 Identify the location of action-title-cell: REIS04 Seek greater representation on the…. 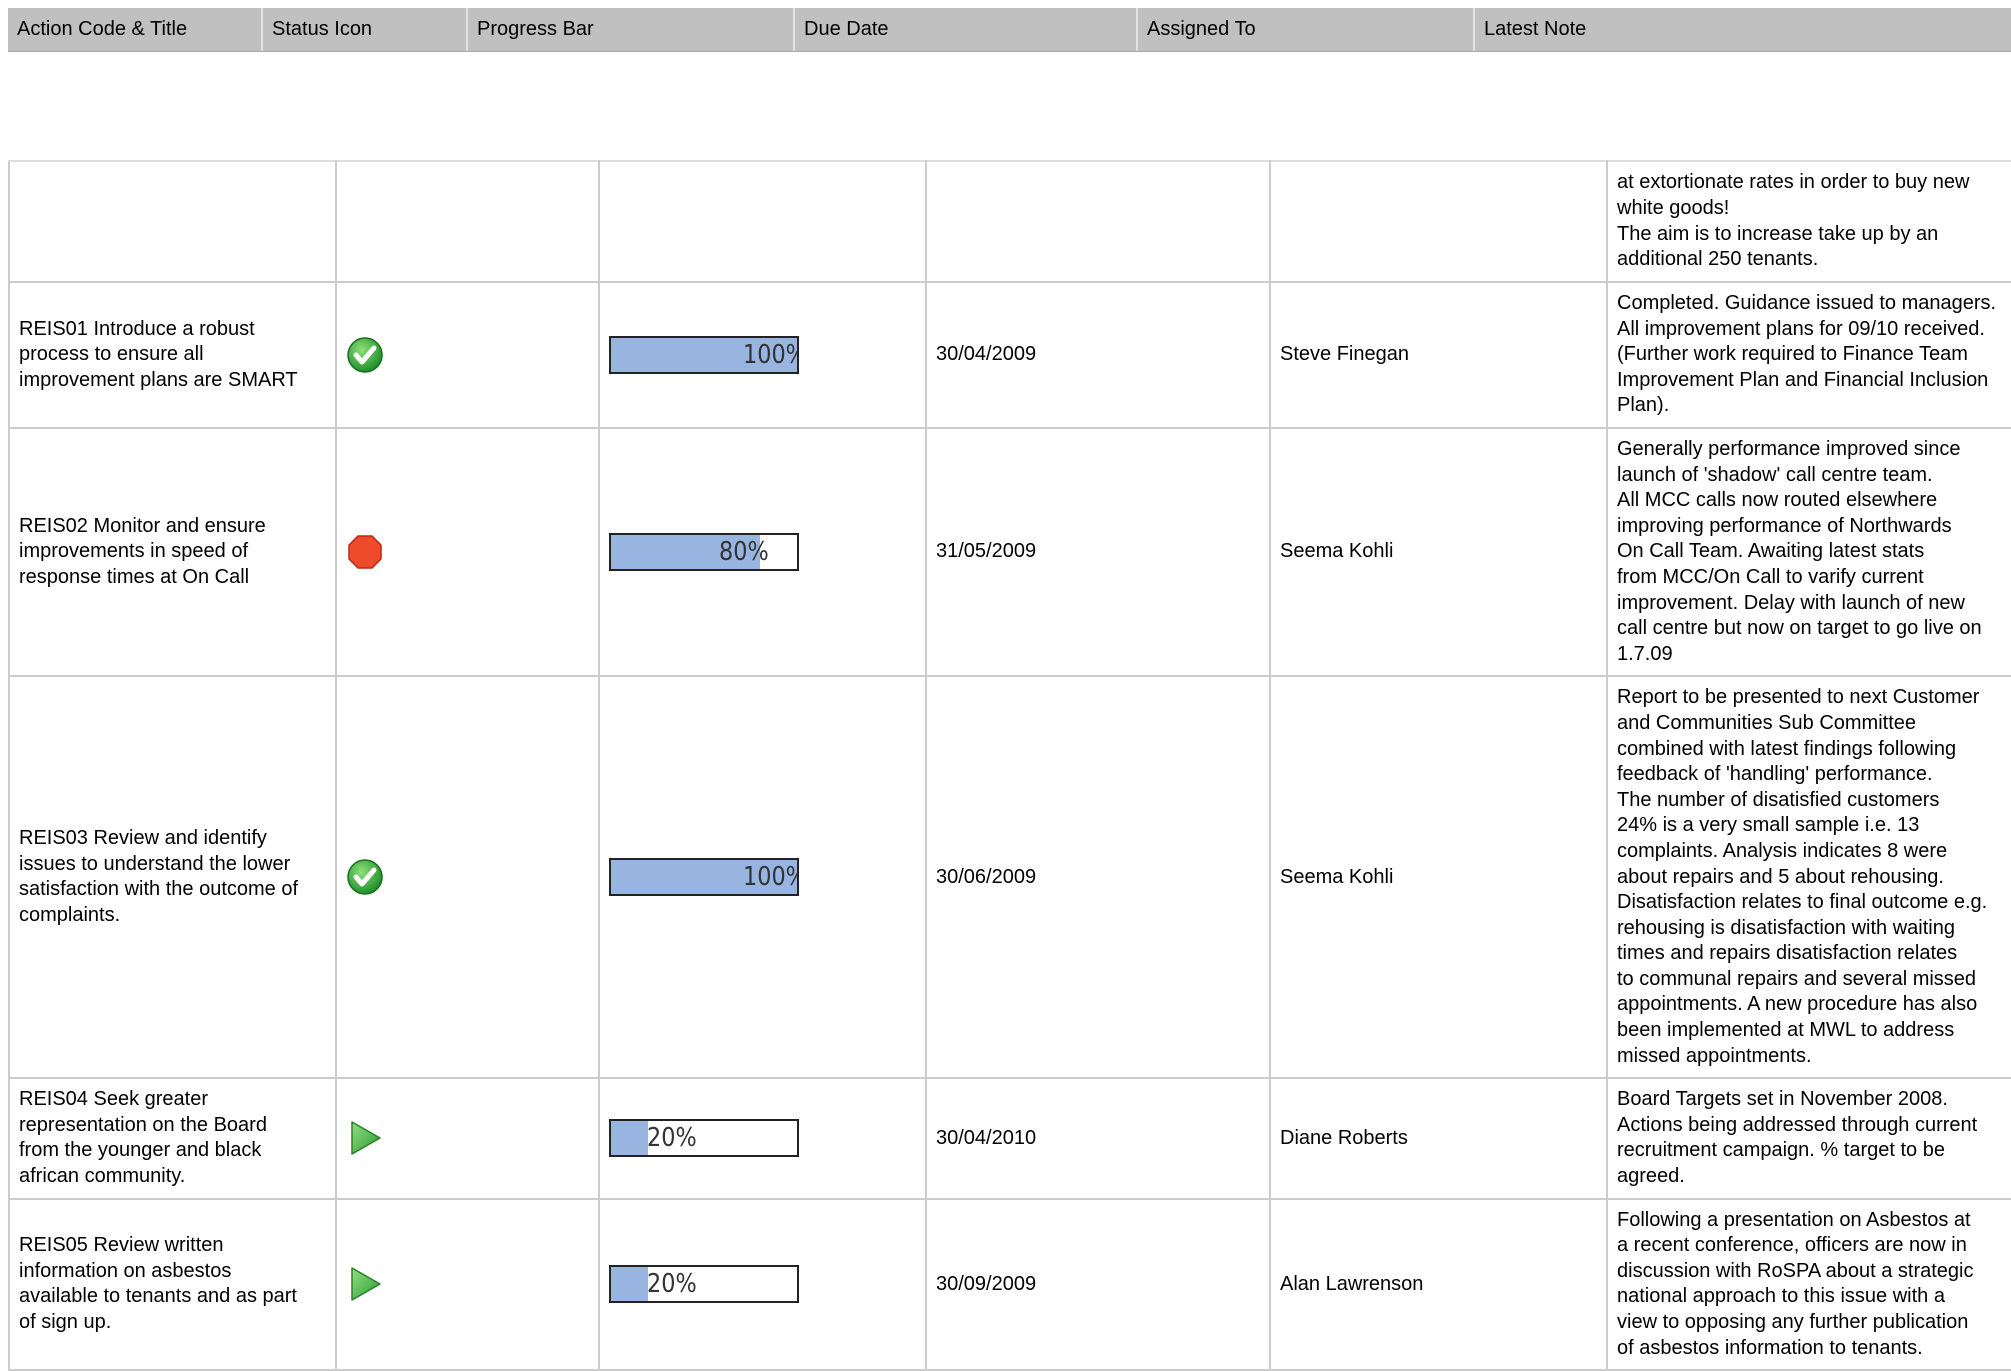
(172, 1138).